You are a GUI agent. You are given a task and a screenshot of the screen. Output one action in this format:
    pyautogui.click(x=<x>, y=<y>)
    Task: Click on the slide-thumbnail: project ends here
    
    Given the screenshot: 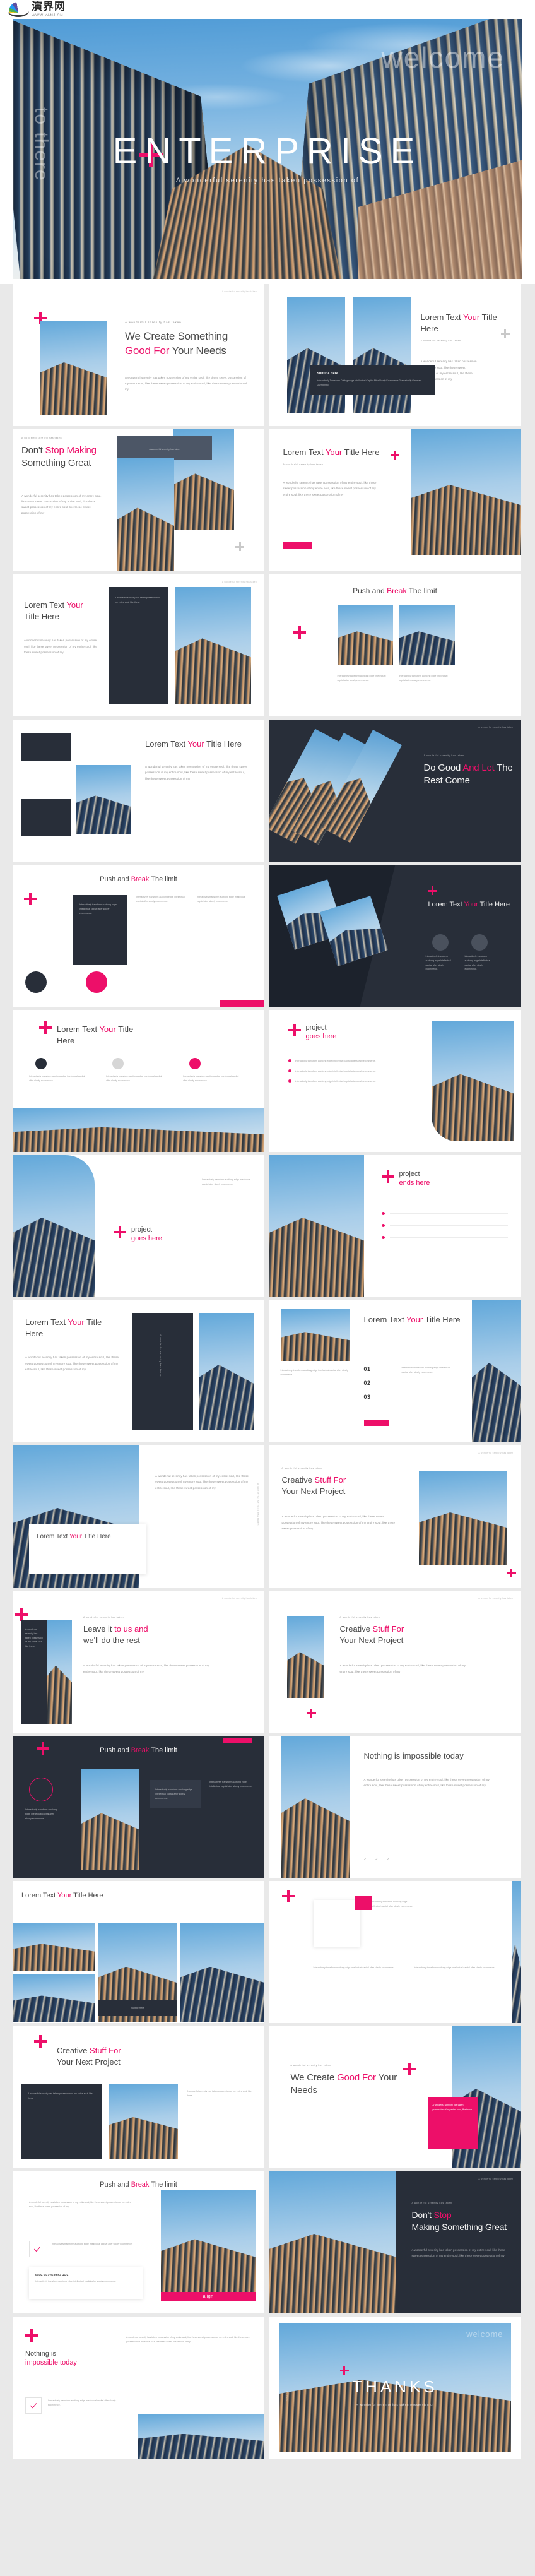 What is the action you would take?
    pyautogui.click(x=395, y=1226)
    